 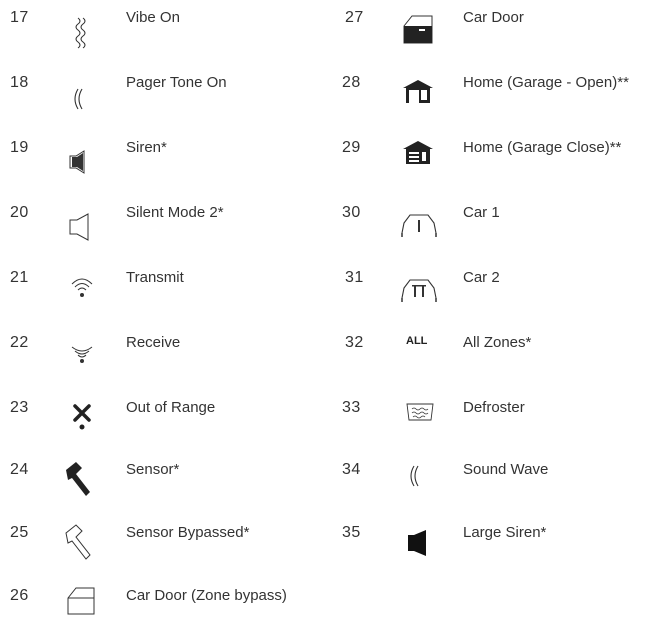 I want to click on item-number: 26, so click(x=19, y=595).